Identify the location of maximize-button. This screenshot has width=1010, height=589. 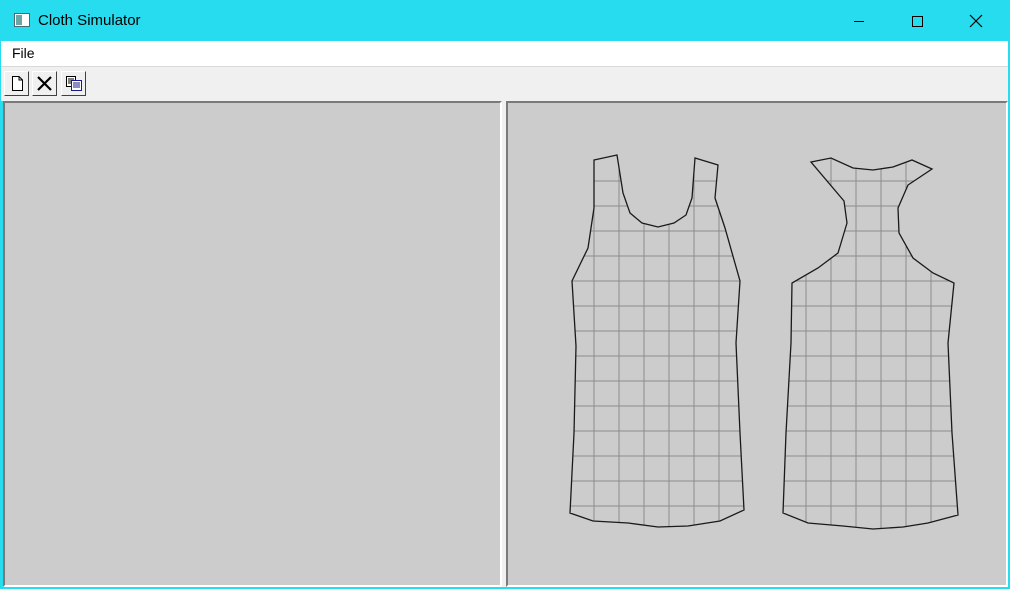
(917, 20).